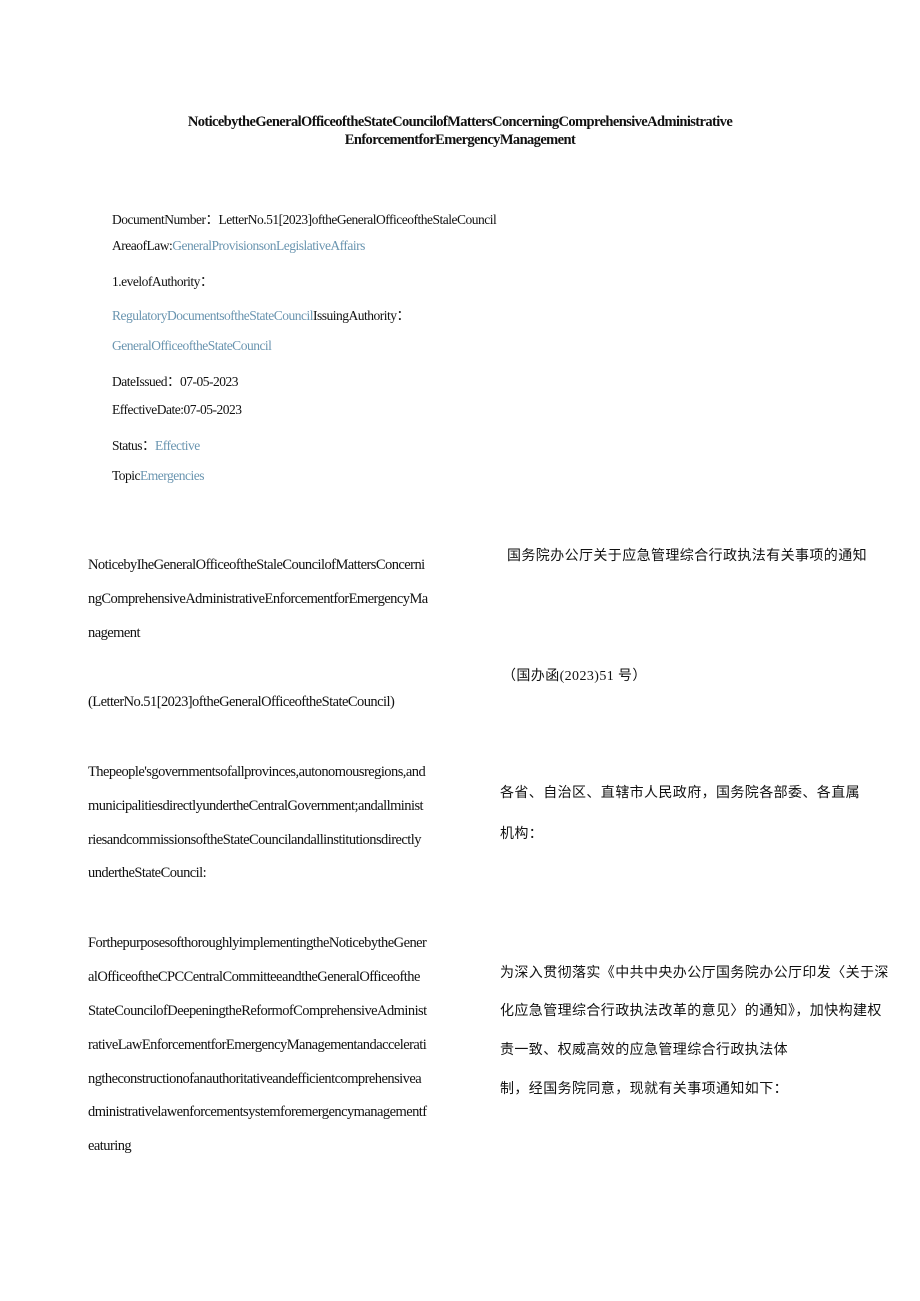  What do you see at coordinates (148, 409) in the screenshot?
I see `effective-date-label: EffectiveDate:` at bounding box center [148, 409].